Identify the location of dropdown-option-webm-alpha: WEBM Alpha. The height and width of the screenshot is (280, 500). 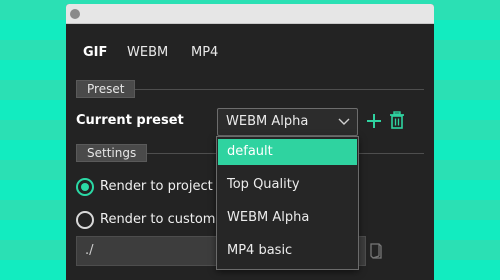
(287, 218).